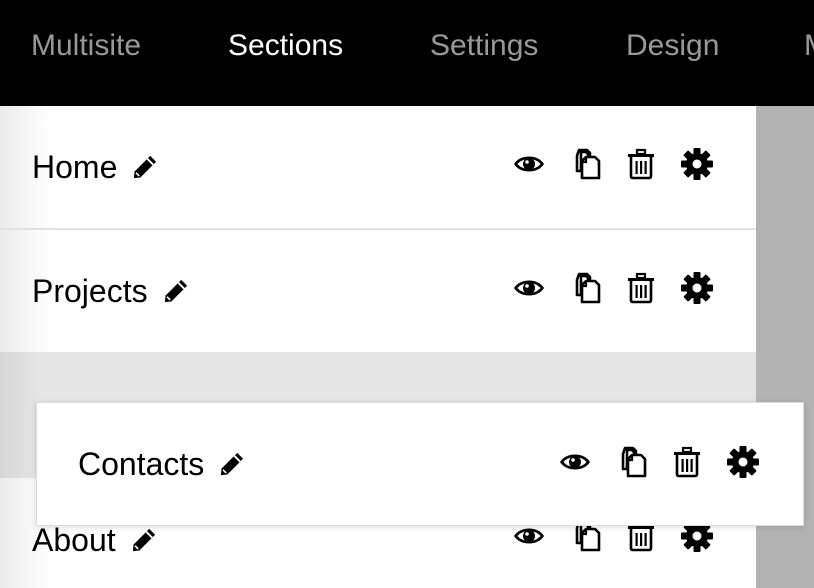  I want to click on nav-tab-settings: Settings, so click(484, 46).